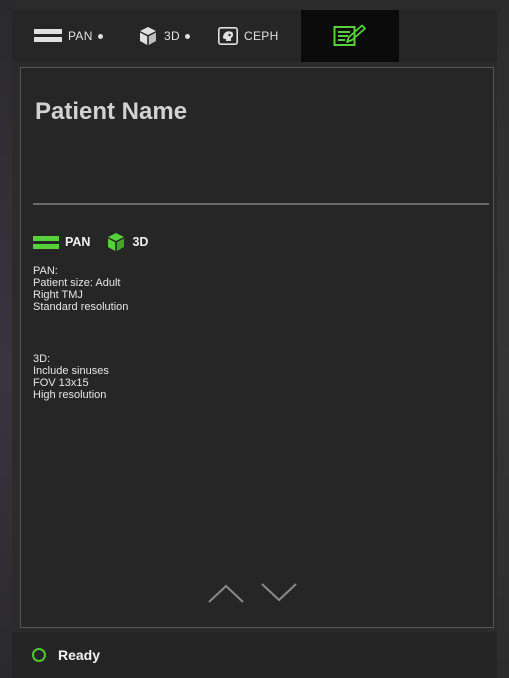 This screenshot has height=678, width=509. I want to click on tab-3d: 3D, so click(164, 36).